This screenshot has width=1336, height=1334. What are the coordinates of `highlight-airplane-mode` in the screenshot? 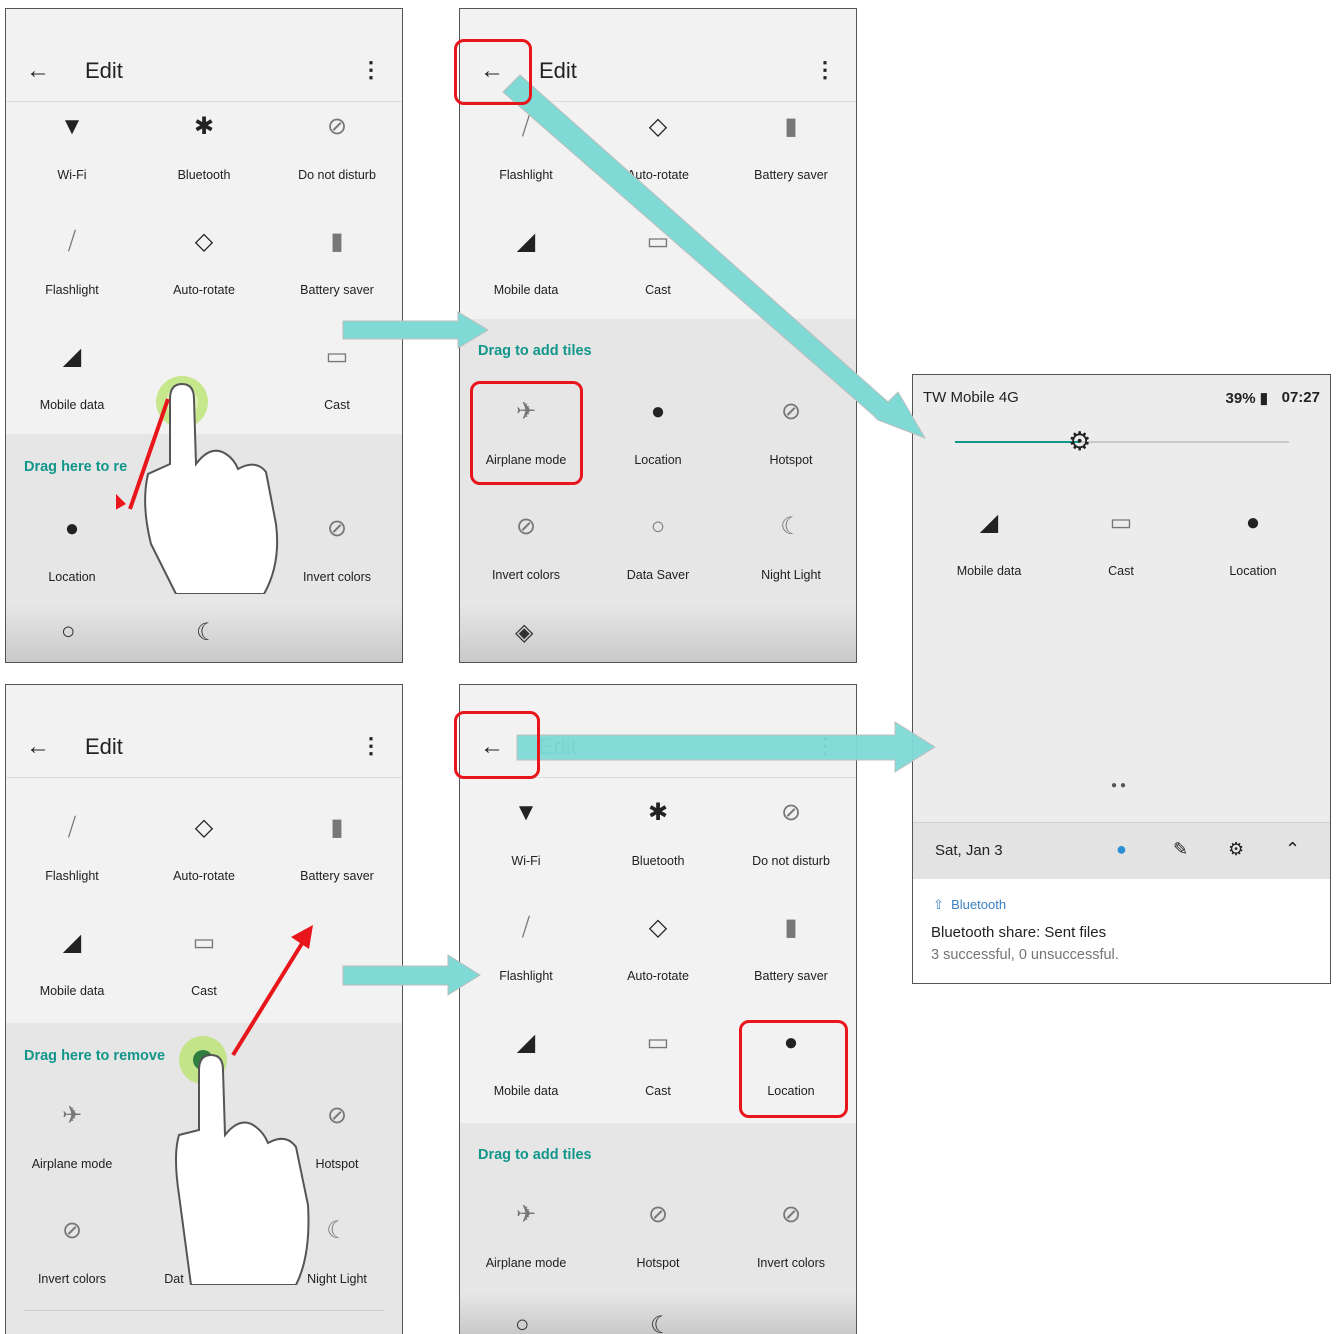 It's located at (526, 433).